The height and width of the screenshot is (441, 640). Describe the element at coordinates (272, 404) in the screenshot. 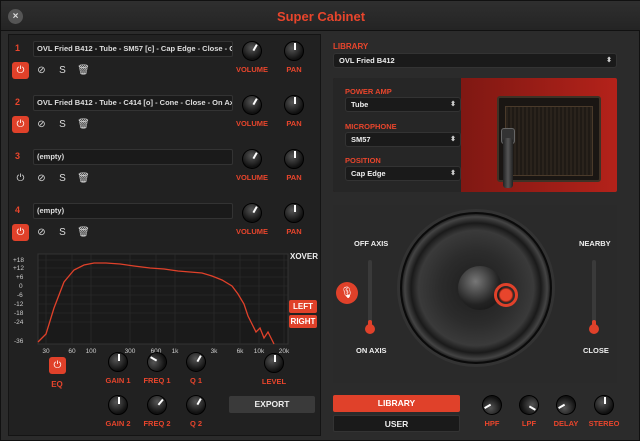

I see `export-button: EXPORT` at that location.